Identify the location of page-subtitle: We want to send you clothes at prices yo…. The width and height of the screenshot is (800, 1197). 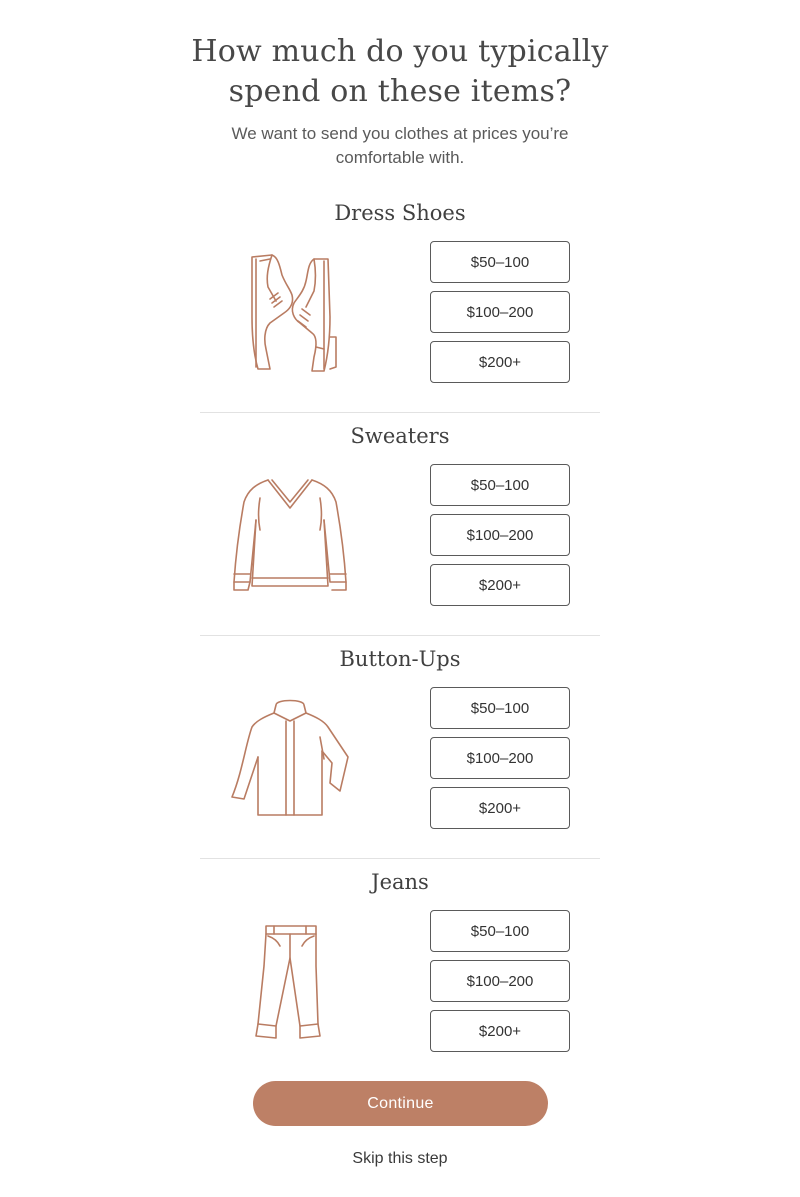
(400, 146).